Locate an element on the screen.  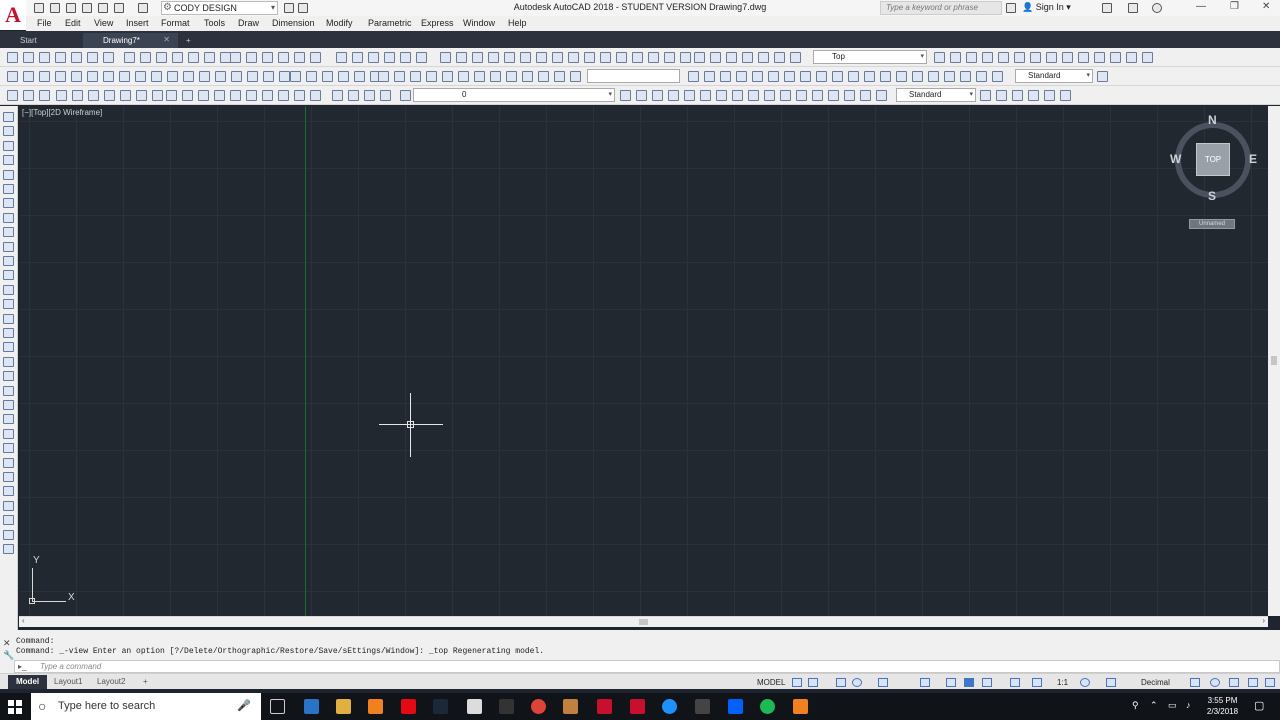
scroll-left-icon: ‹ is located at coordinates (23, 620).